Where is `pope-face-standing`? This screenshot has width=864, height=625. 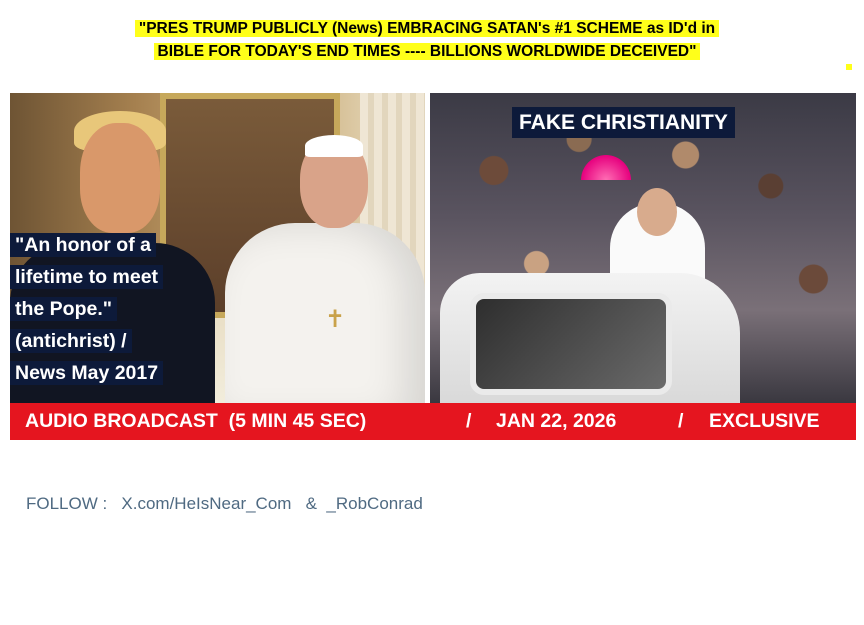
pope-face-standing is located at coordinates (657, 212).